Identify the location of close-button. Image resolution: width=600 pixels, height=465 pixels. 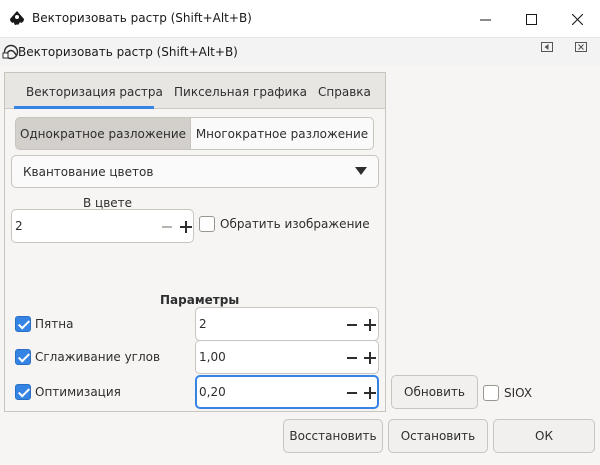
(577, 19).